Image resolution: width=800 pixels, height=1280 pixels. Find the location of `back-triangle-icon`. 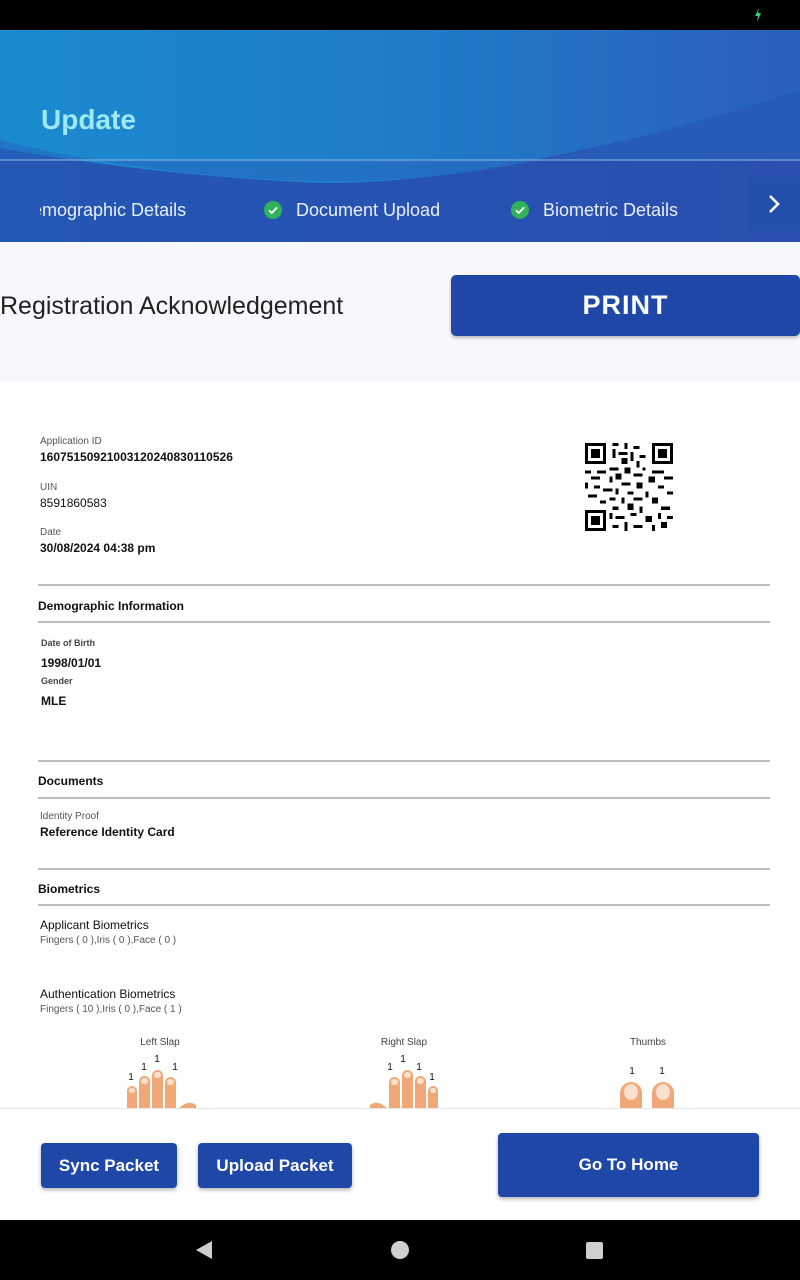

back-triangle-icon is located at coordinates (204, 1250).